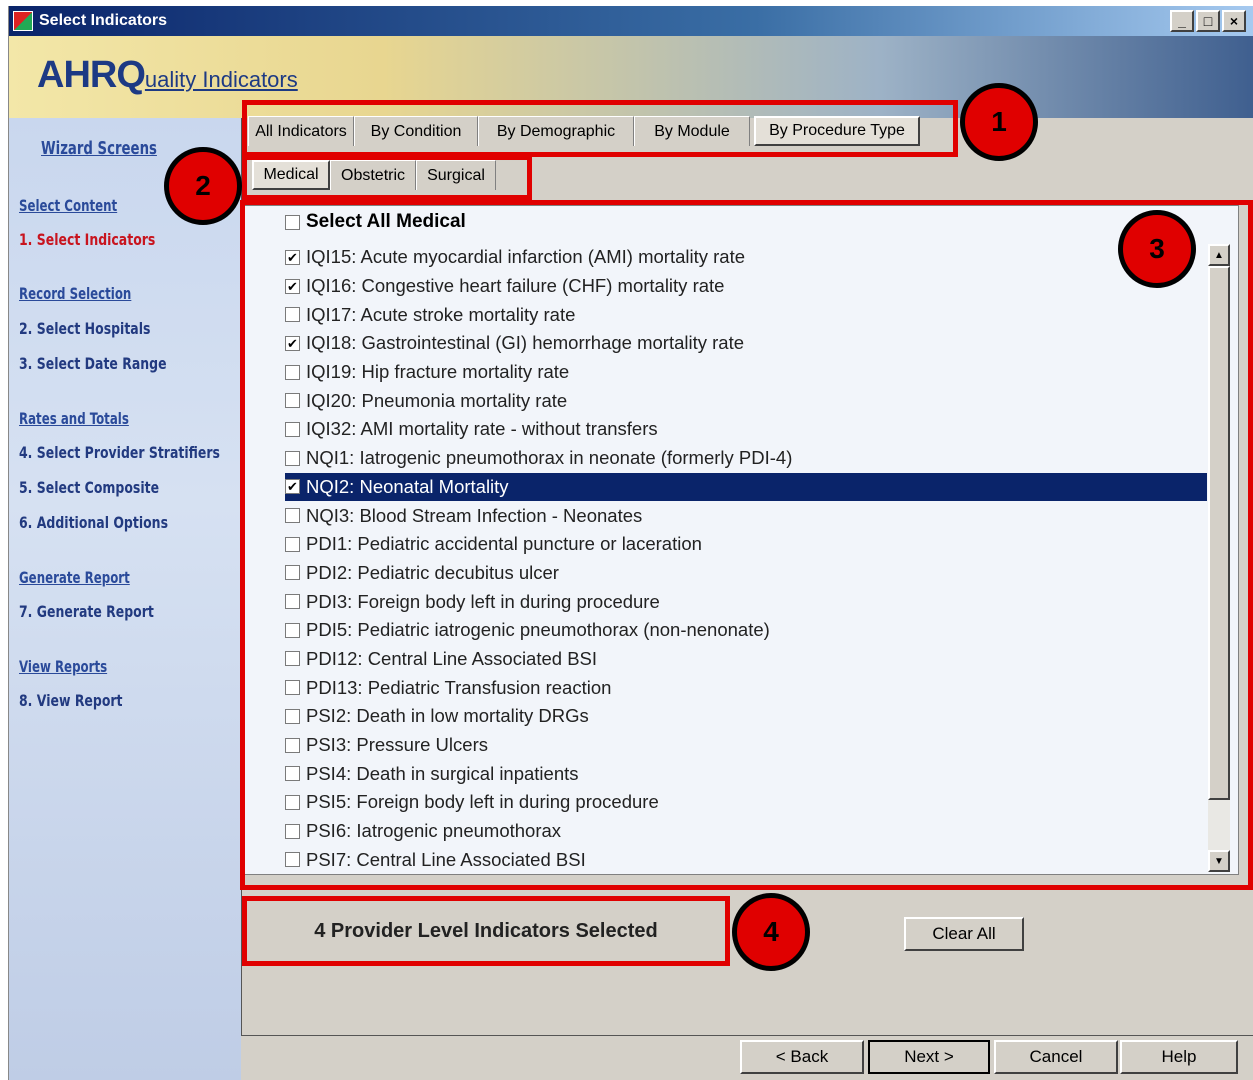  Describe the element at coordinates (746, 831) in the screenshot. I see `indicator-row: PSI6: Iatrogenic pneumothorax` at that location.